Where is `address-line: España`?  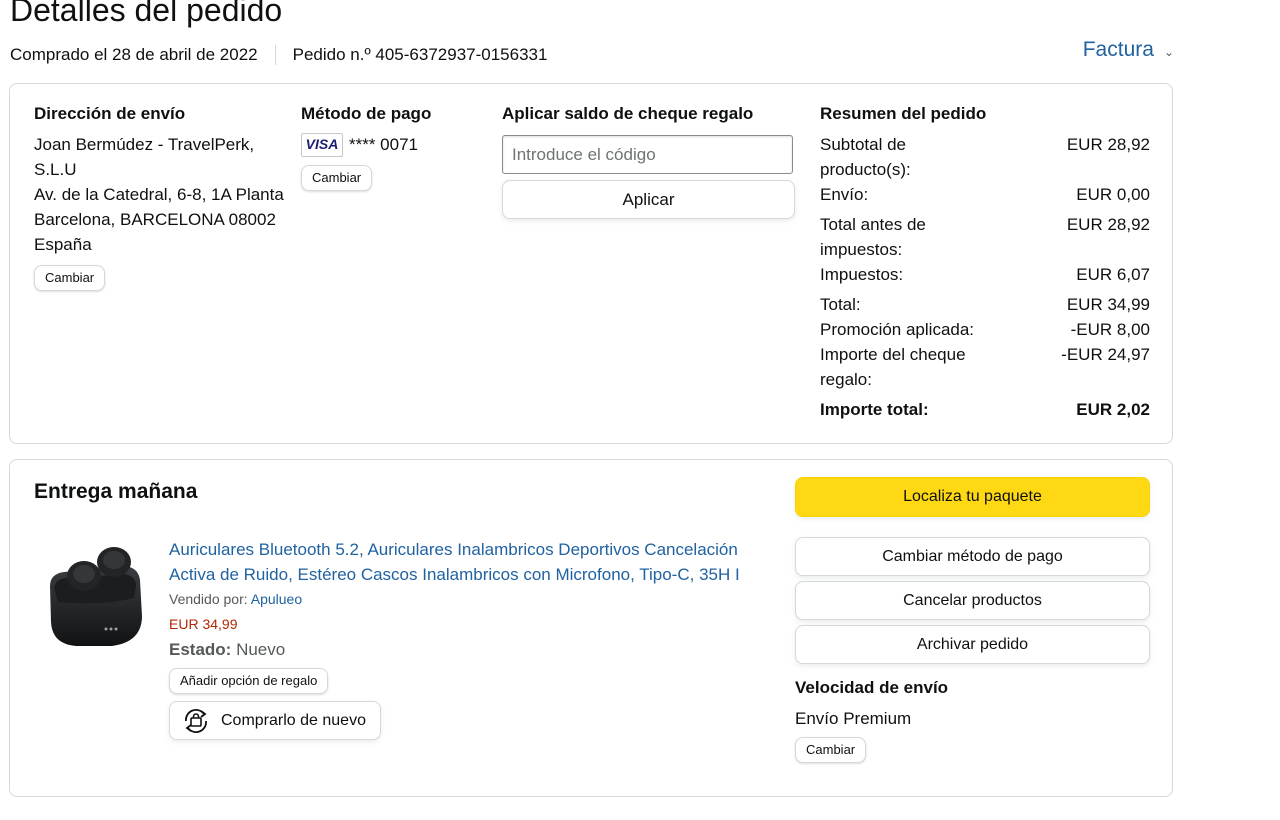 address-line: España is located at coordinates (63, 244).